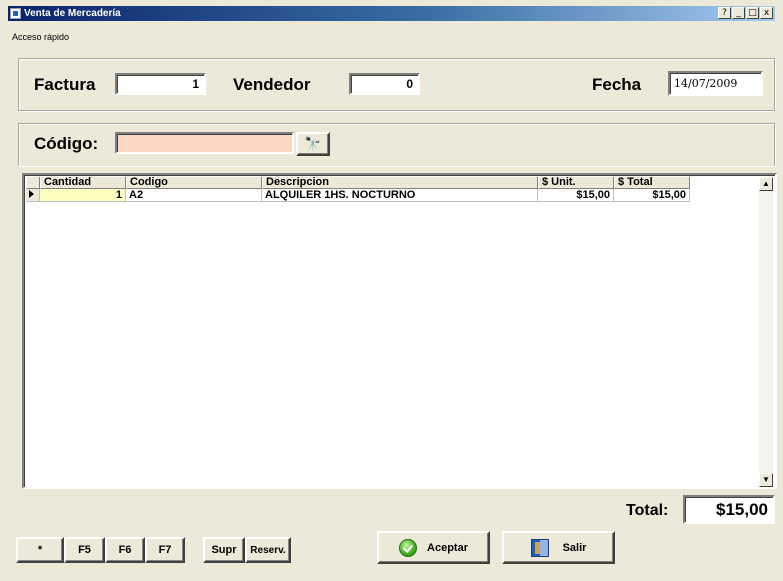  I want to click on check-circle-icon, so click(408, 547).